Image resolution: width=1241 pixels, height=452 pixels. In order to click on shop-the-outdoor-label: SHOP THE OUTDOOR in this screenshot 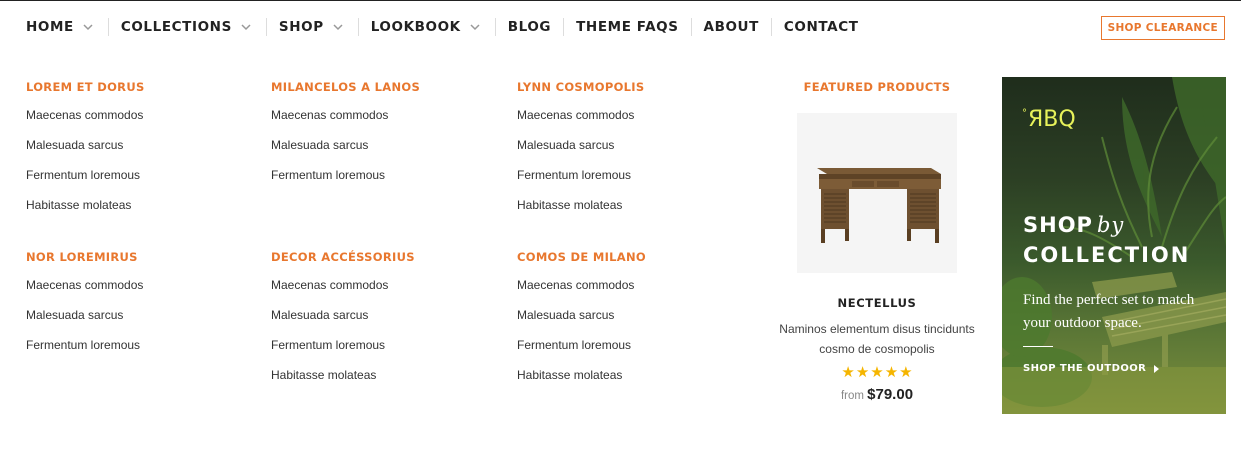, I will do `click(1085, 368)`.